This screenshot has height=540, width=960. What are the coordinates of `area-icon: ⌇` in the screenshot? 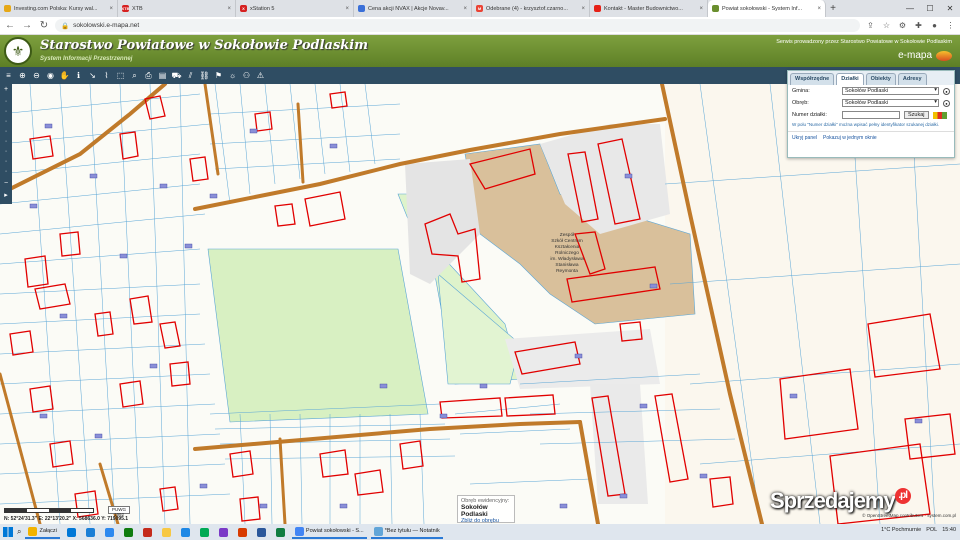 It's located at (106, 75).